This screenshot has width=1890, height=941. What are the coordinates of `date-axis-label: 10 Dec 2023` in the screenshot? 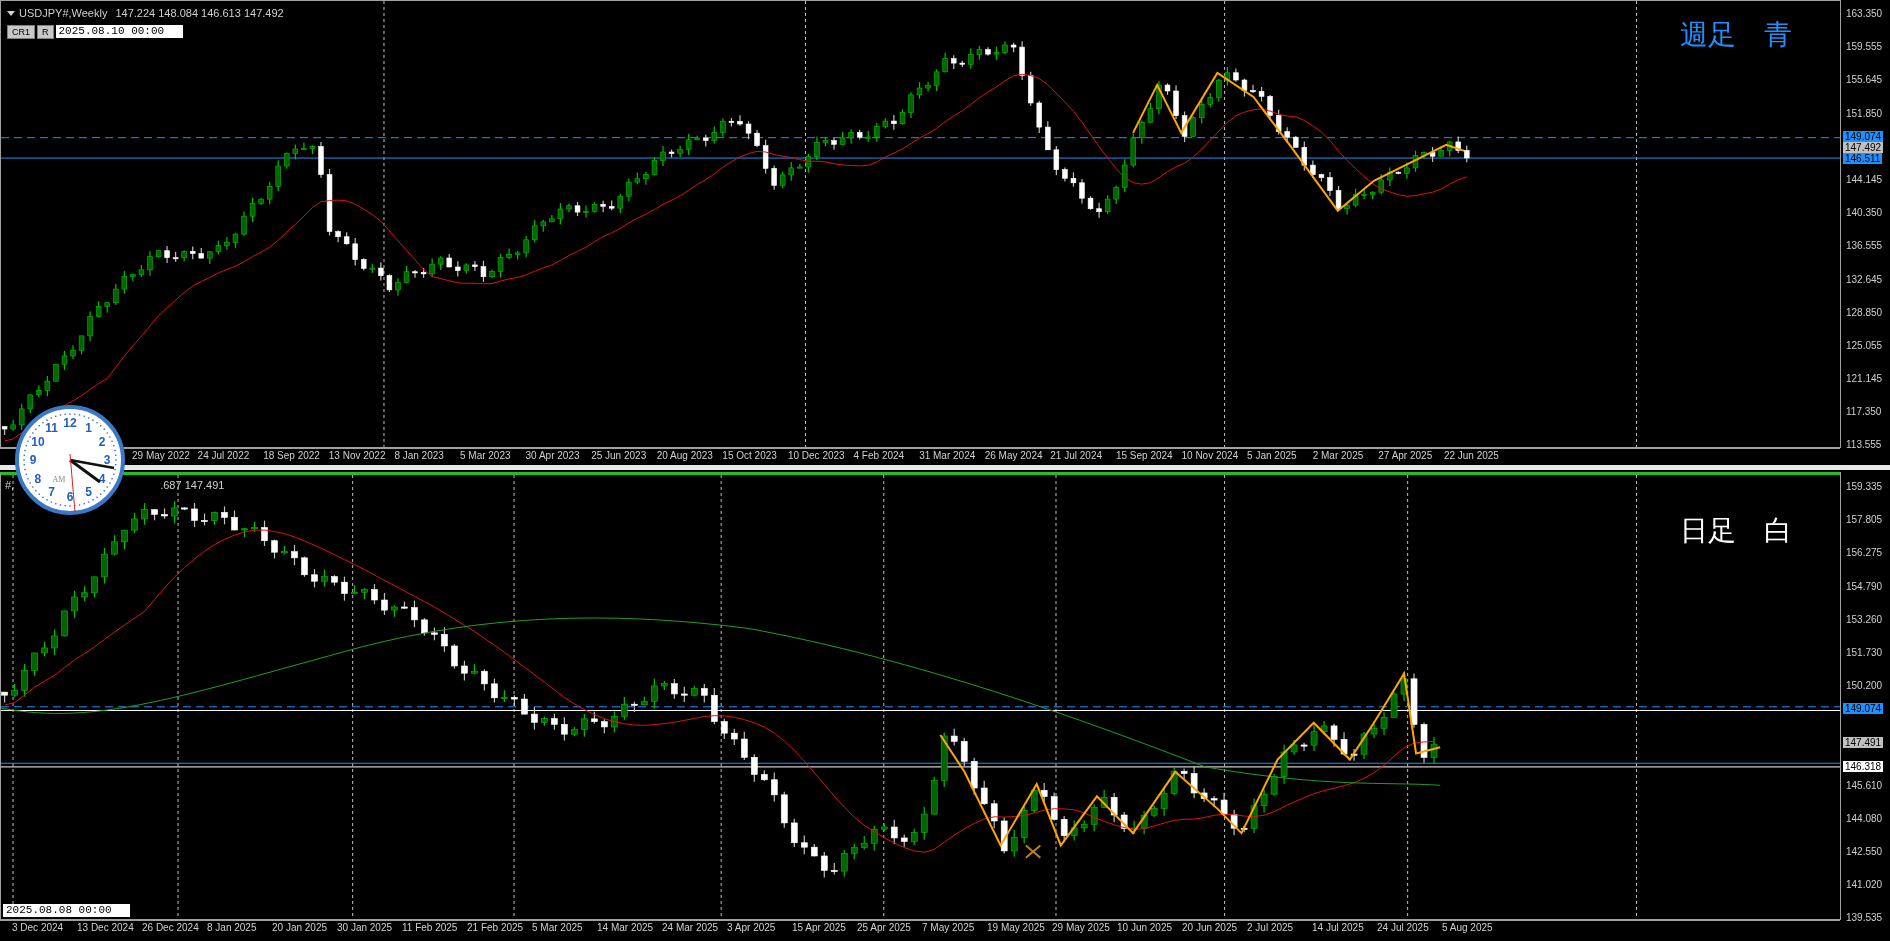 It's located at (816, 456).